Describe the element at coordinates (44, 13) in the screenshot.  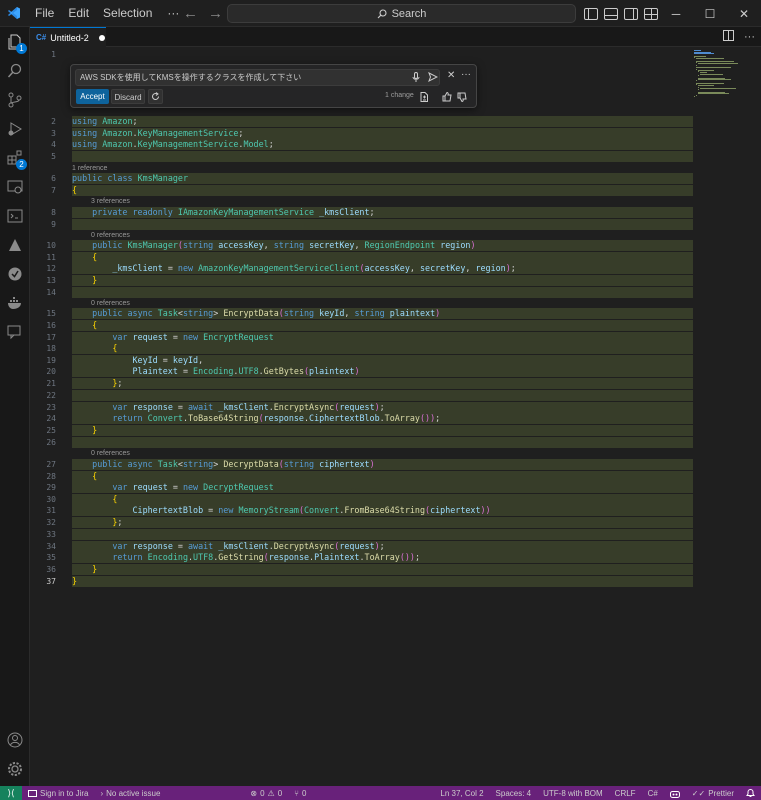
I see `menu-file: File` at that location.